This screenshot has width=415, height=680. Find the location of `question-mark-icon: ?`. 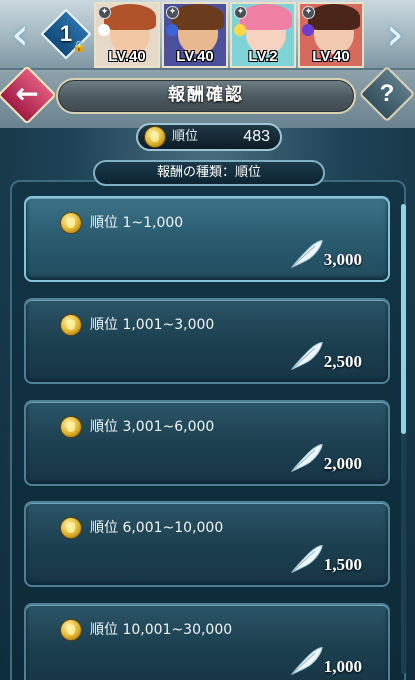

question-mark-icon: ? is located at coordinates (387, 94).